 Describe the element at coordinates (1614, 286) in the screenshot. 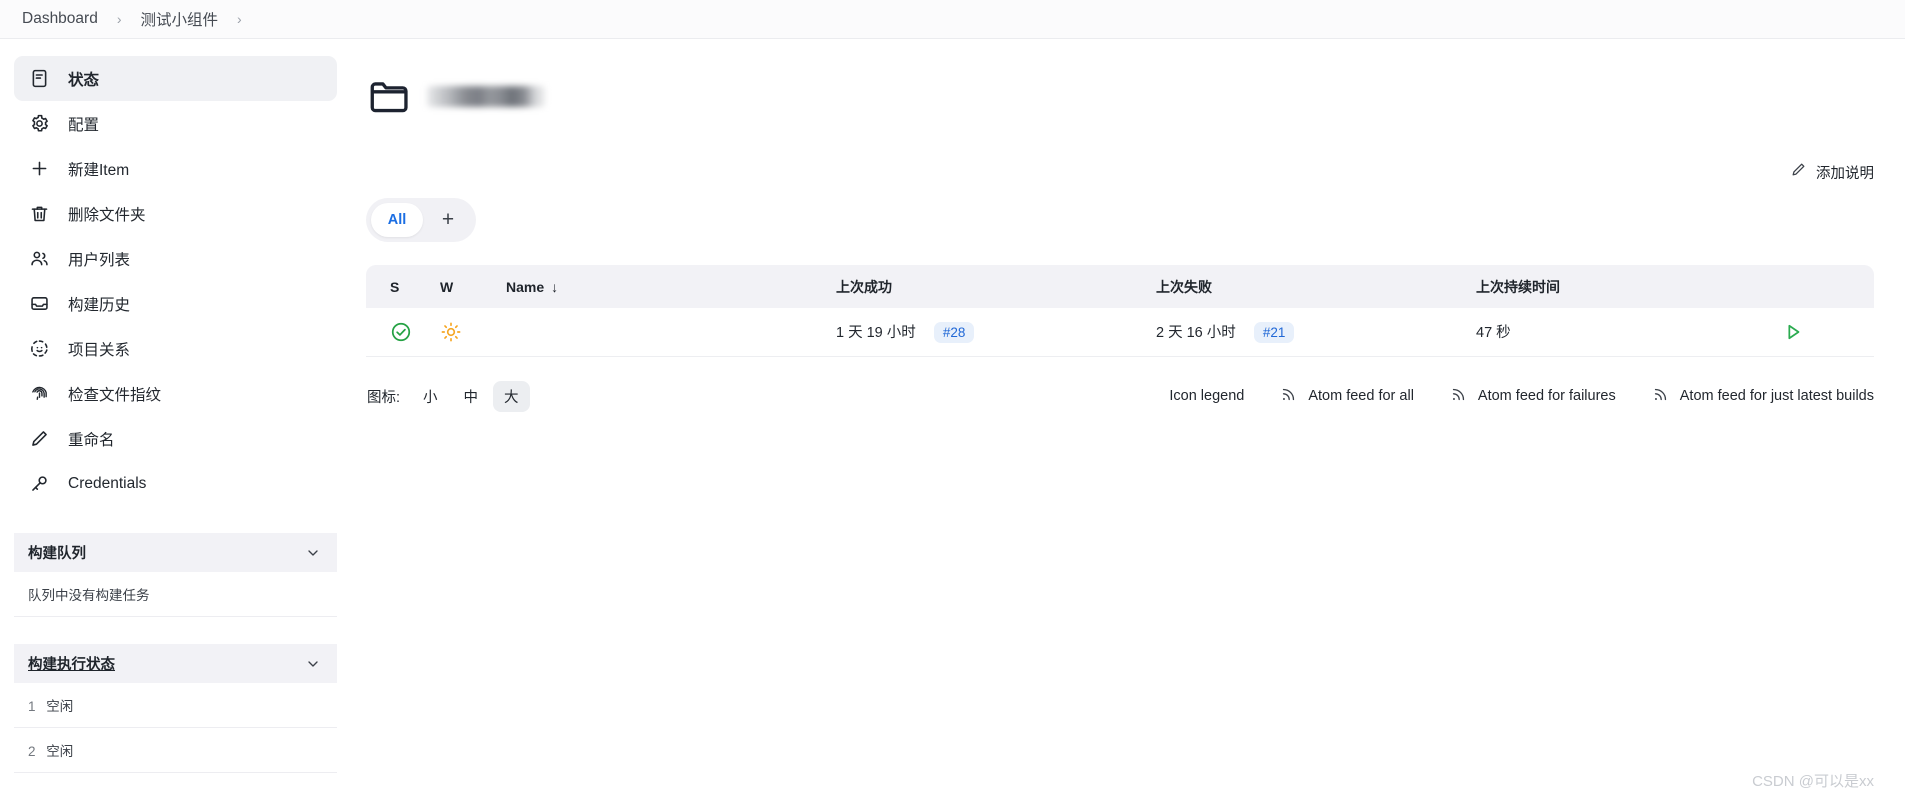

I see `column-header-last-duration: 上次持续时间` at that location.